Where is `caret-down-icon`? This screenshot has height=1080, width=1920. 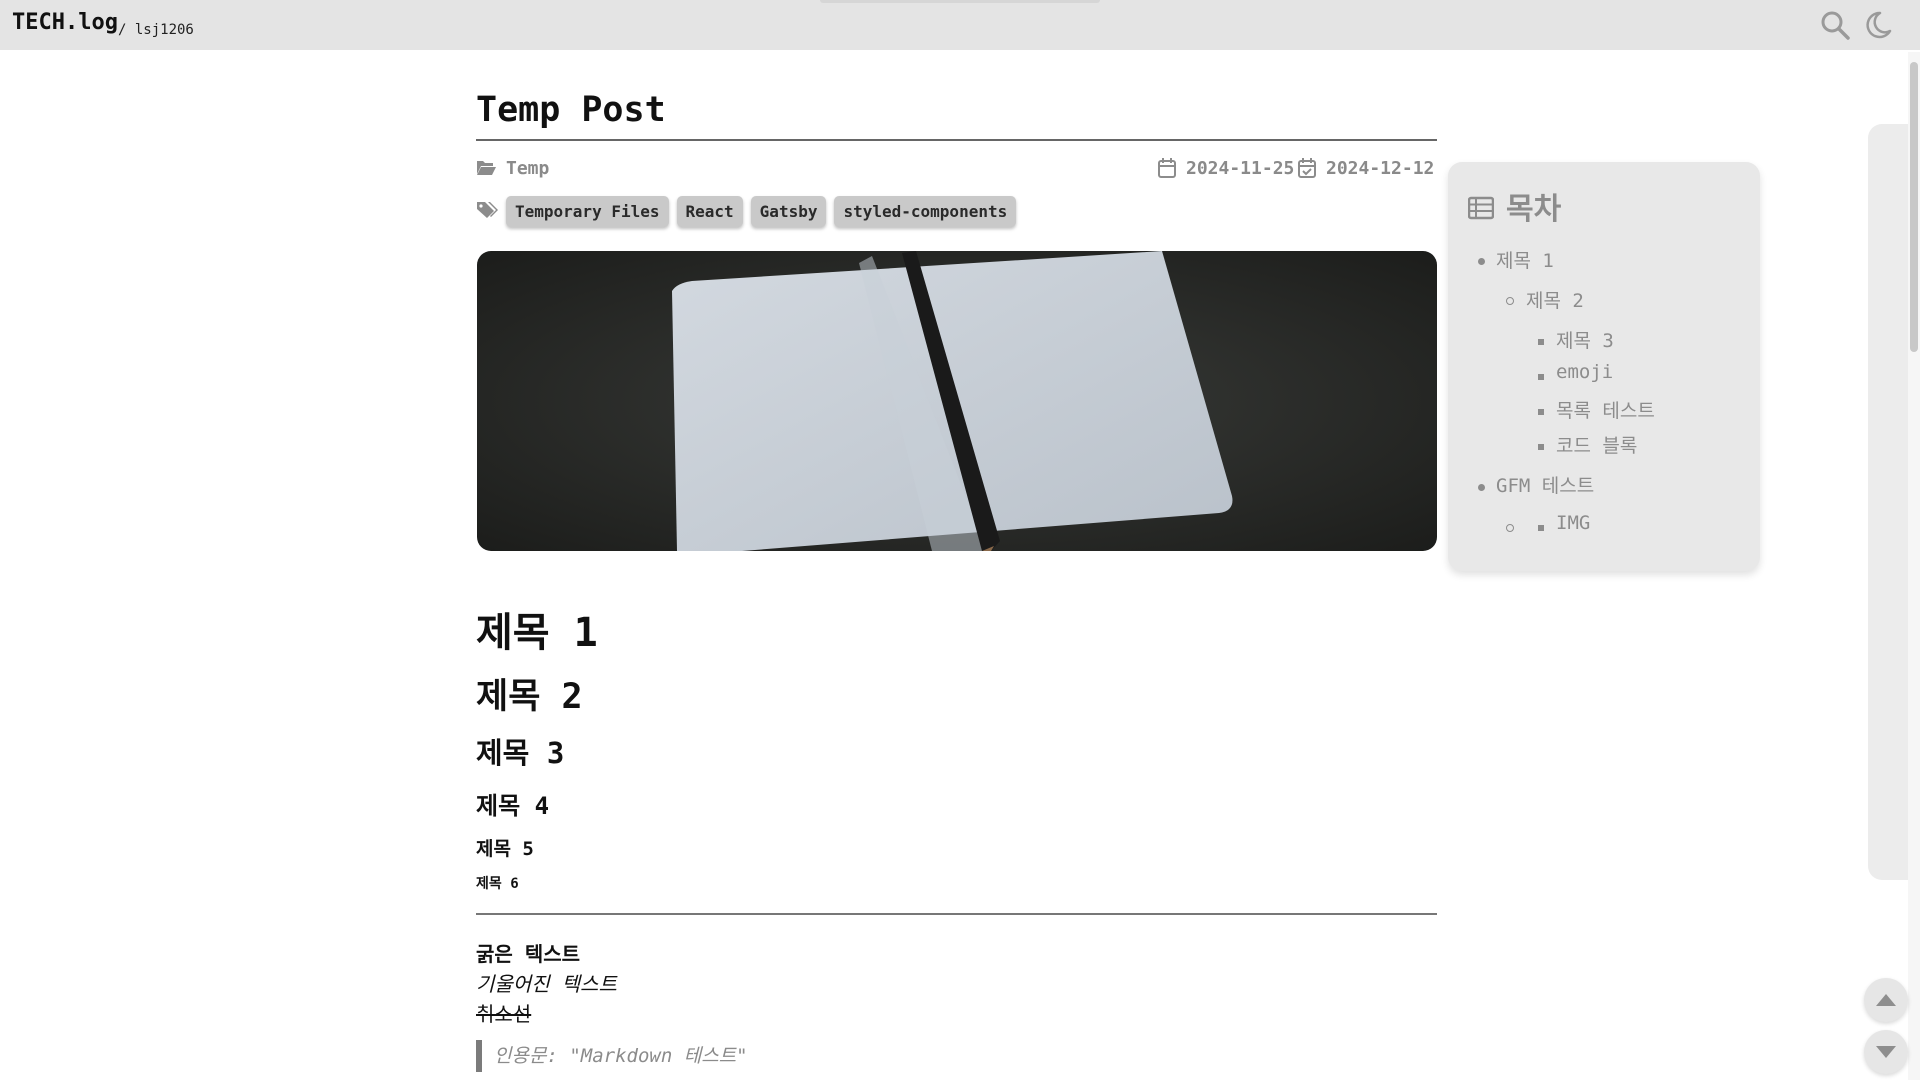
caret-down-icon is located at coordinates (1886, 1052).